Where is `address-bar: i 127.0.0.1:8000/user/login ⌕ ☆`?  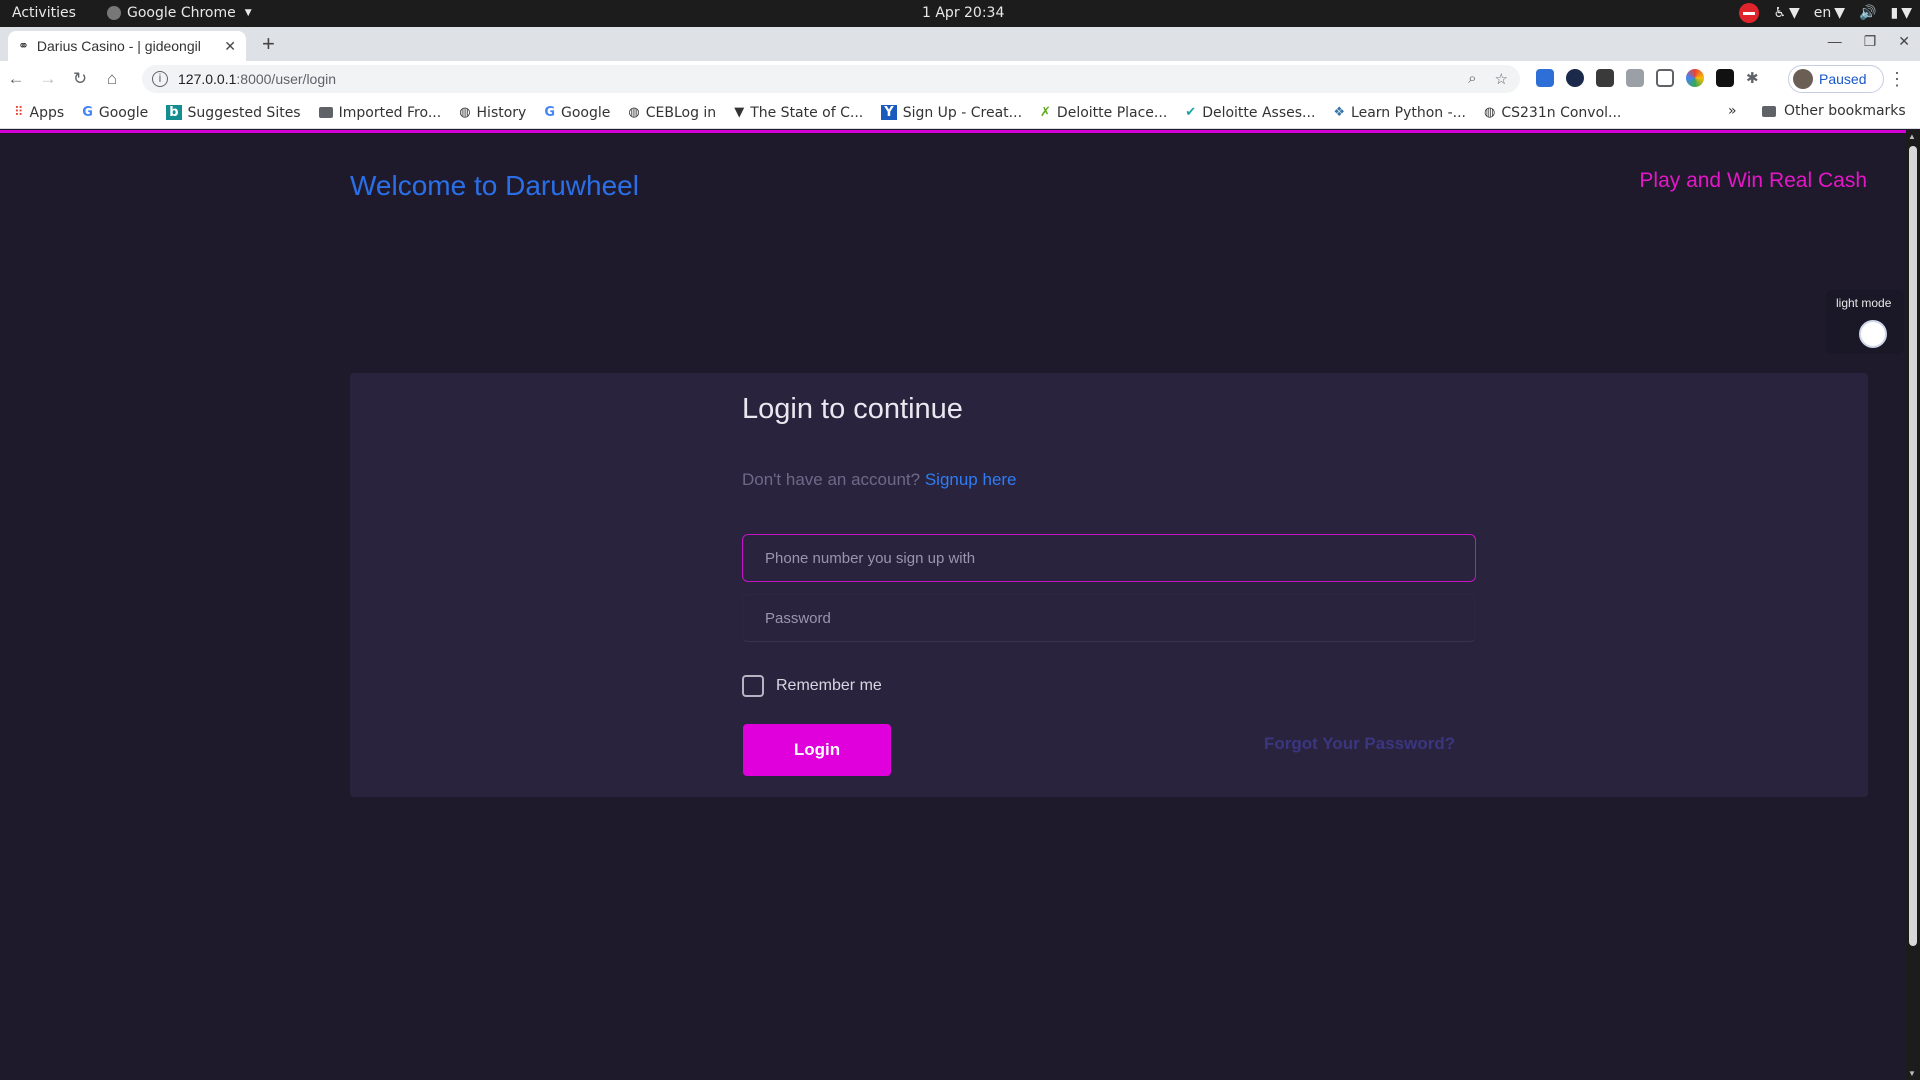 address-bar: i 127.0.0.1:8000/user/login ⌕ ☆ is located at coordinates (831, 79).